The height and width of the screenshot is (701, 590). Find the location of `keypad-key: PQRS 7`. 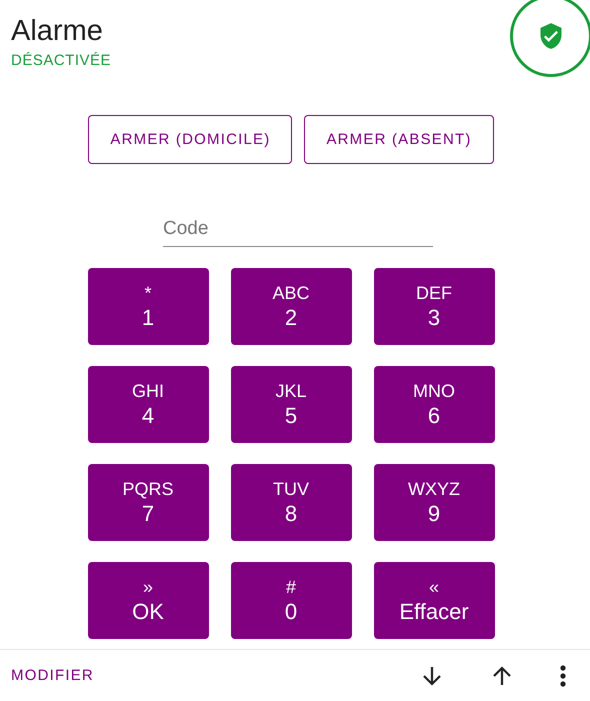

keypad-key: PQRS 7 is located at coordinates (148, 502).